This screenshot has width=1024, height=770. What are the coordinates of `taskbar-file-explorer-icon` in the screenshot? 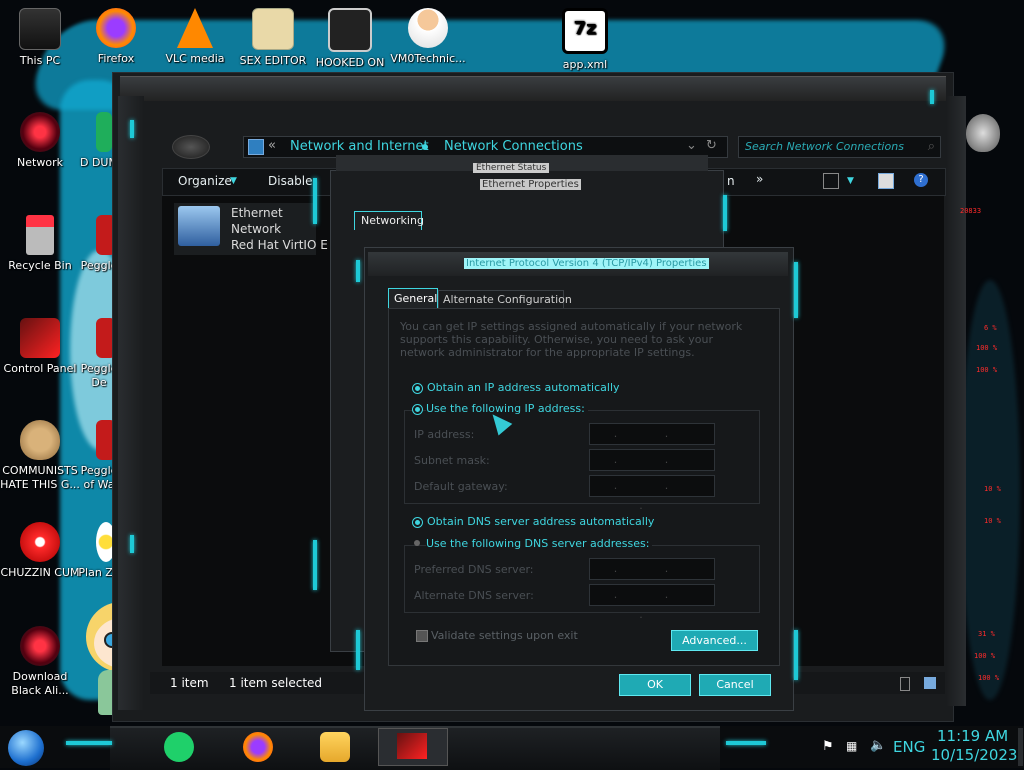 It's located at (335, 747).